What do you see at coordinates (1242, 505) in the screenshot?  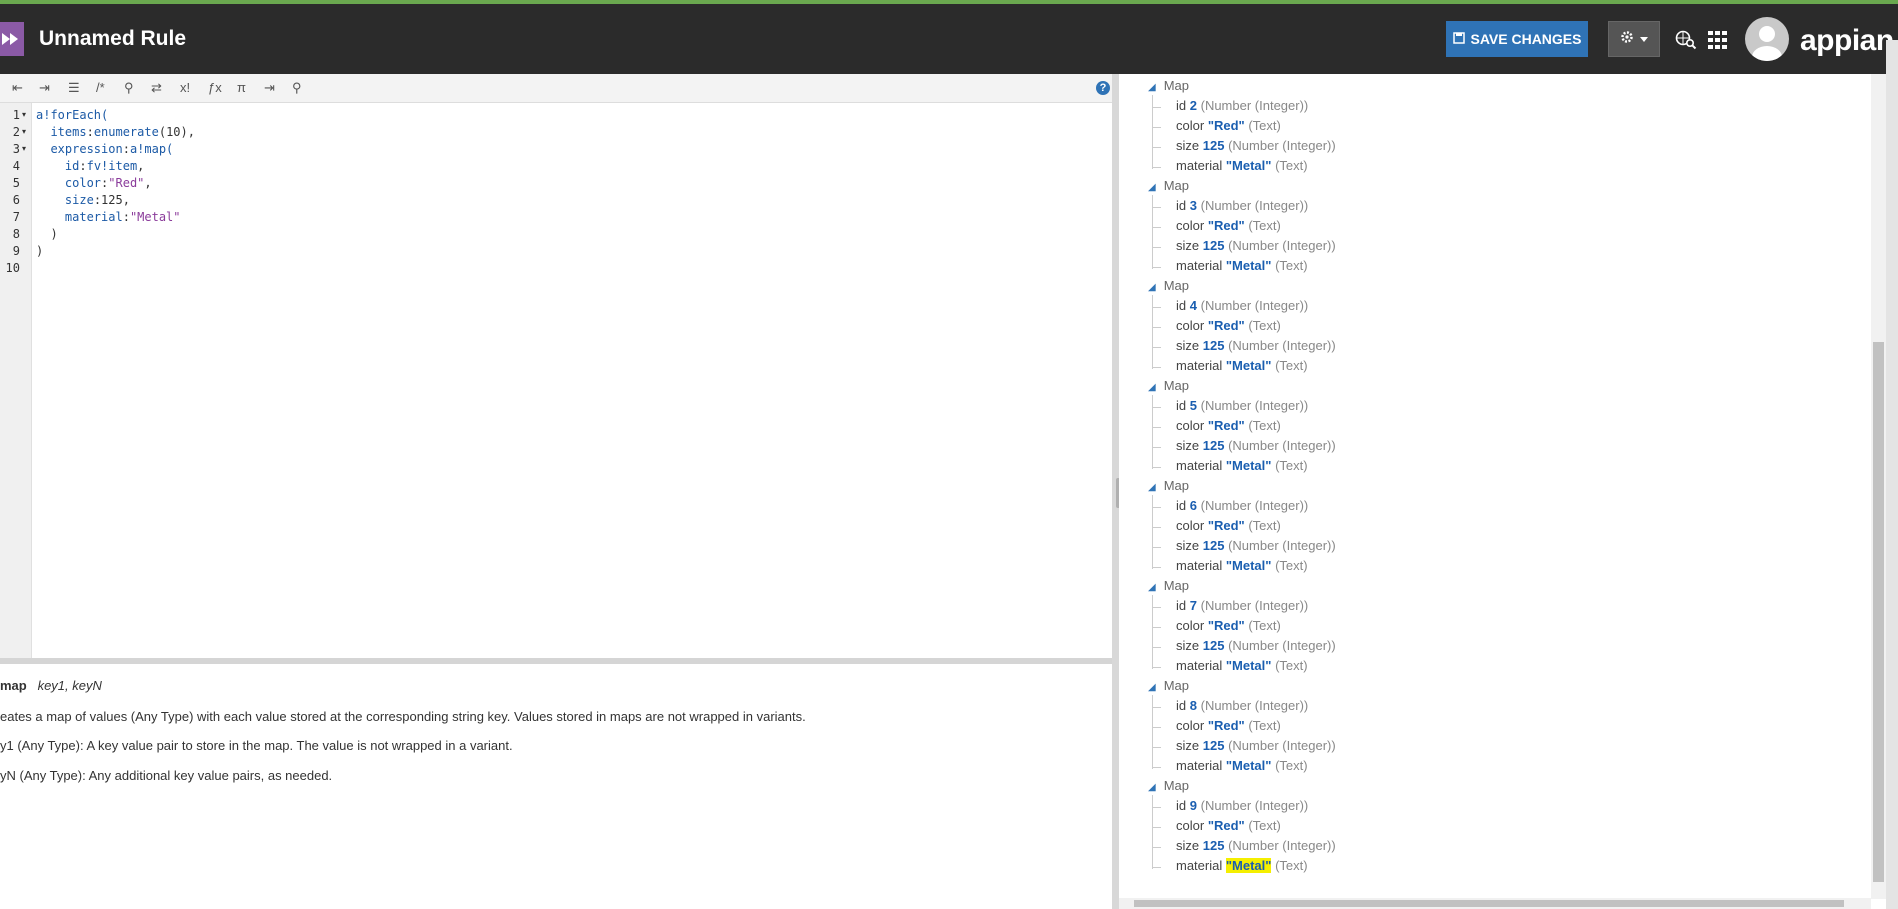 I see `map-field-id: id 6 (Number (Integer))` at bounding box center [1242, 505].